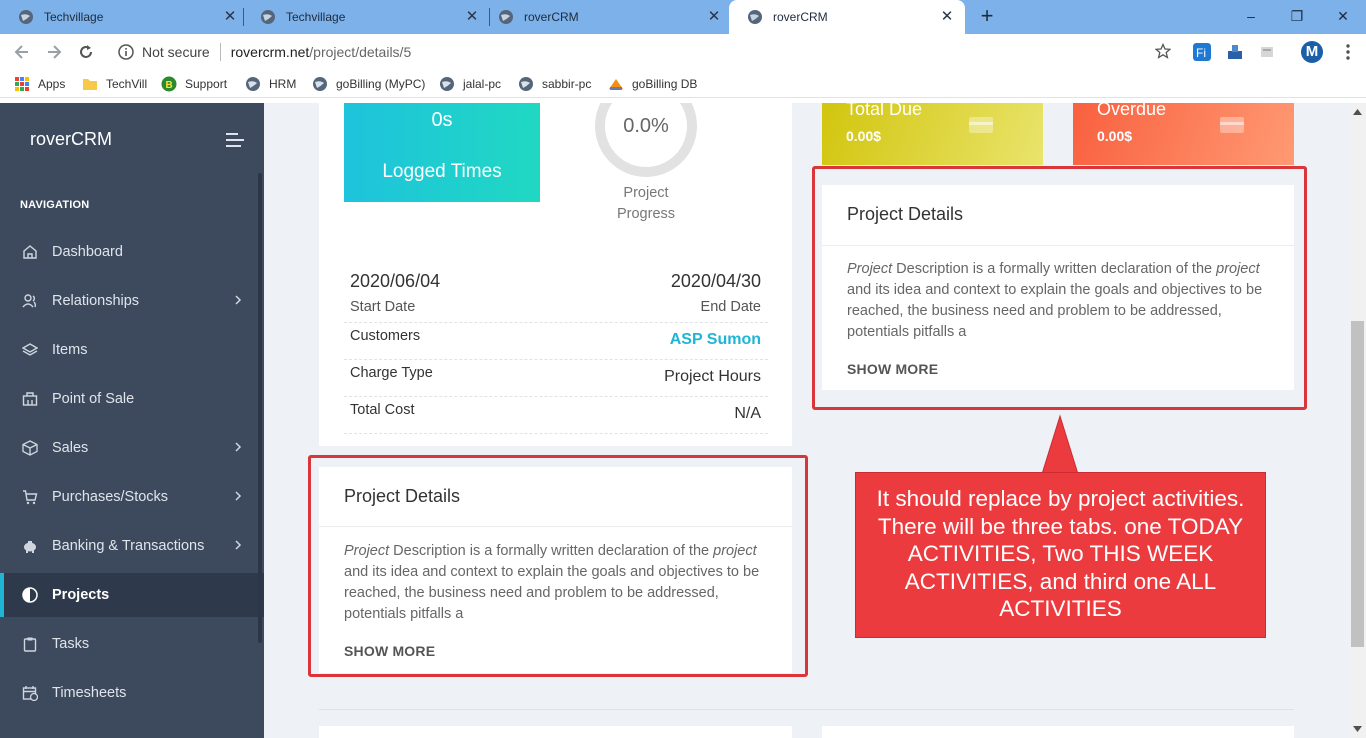 This screenshot has width=1366, height=738. I want to click on menu-toggle-icon, so click(235, 140).